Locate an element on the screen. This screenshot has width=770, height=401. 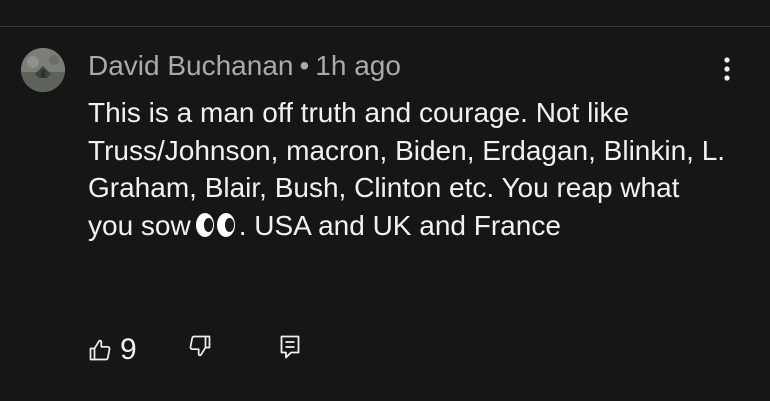
comment-timestamp: 1h ago is located at coordinates (358, 65).